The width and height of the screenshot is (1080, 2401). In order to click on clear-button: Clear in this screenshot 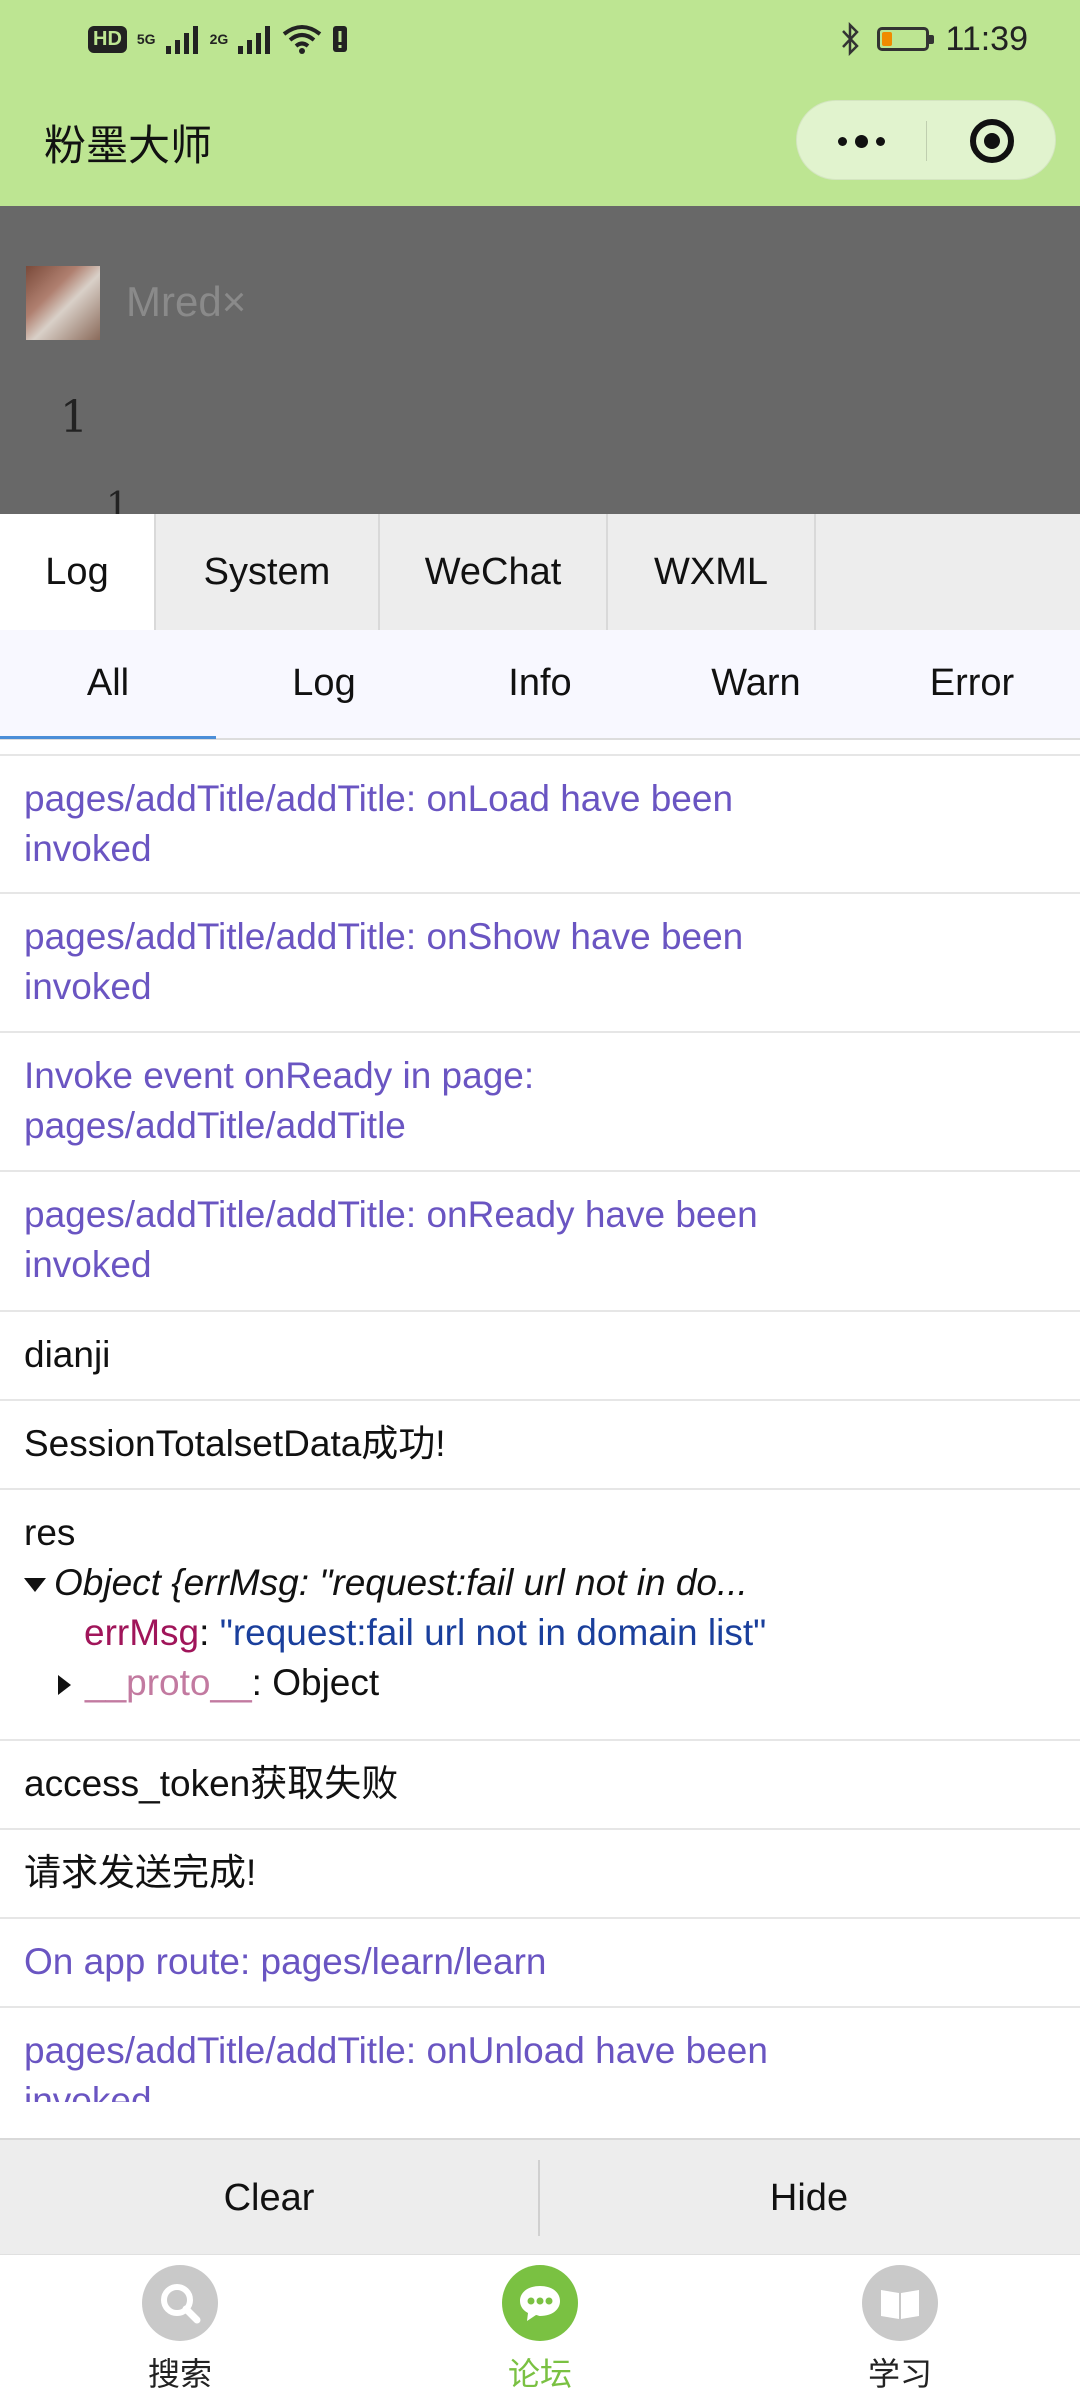, I will do `click(269, 2198)`.